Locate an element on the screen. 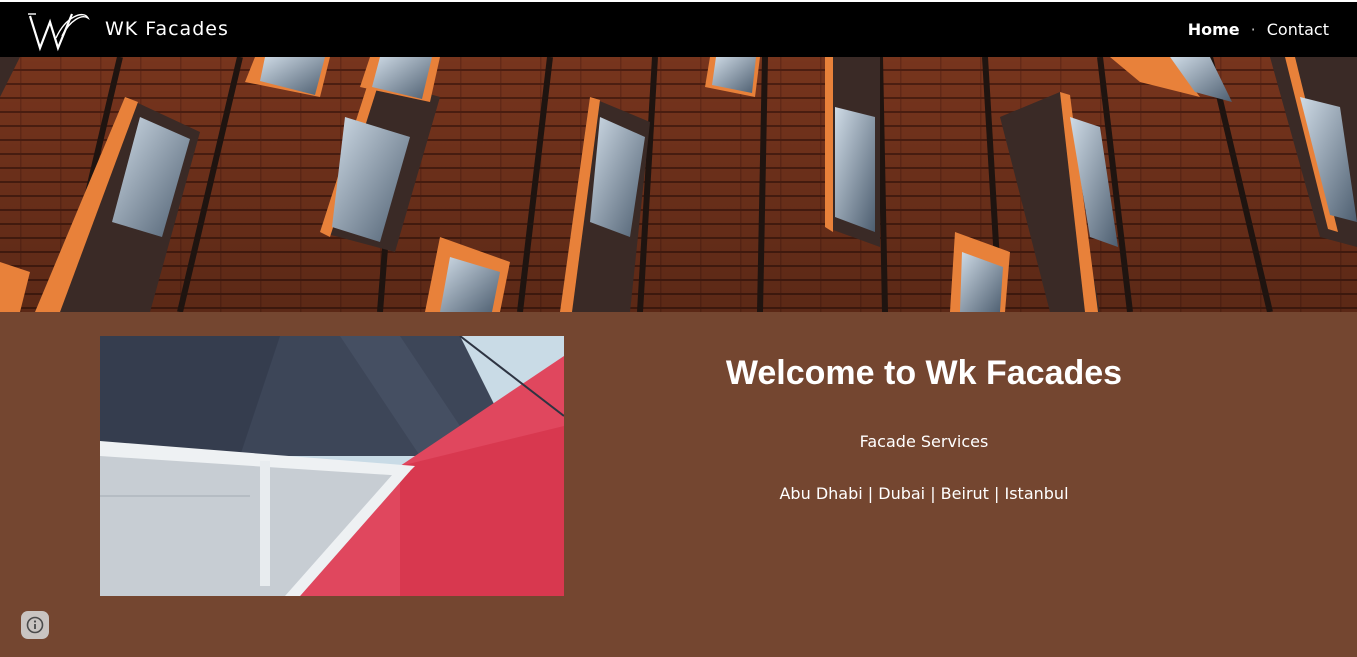  info-button is located at coordinates (35, 625).